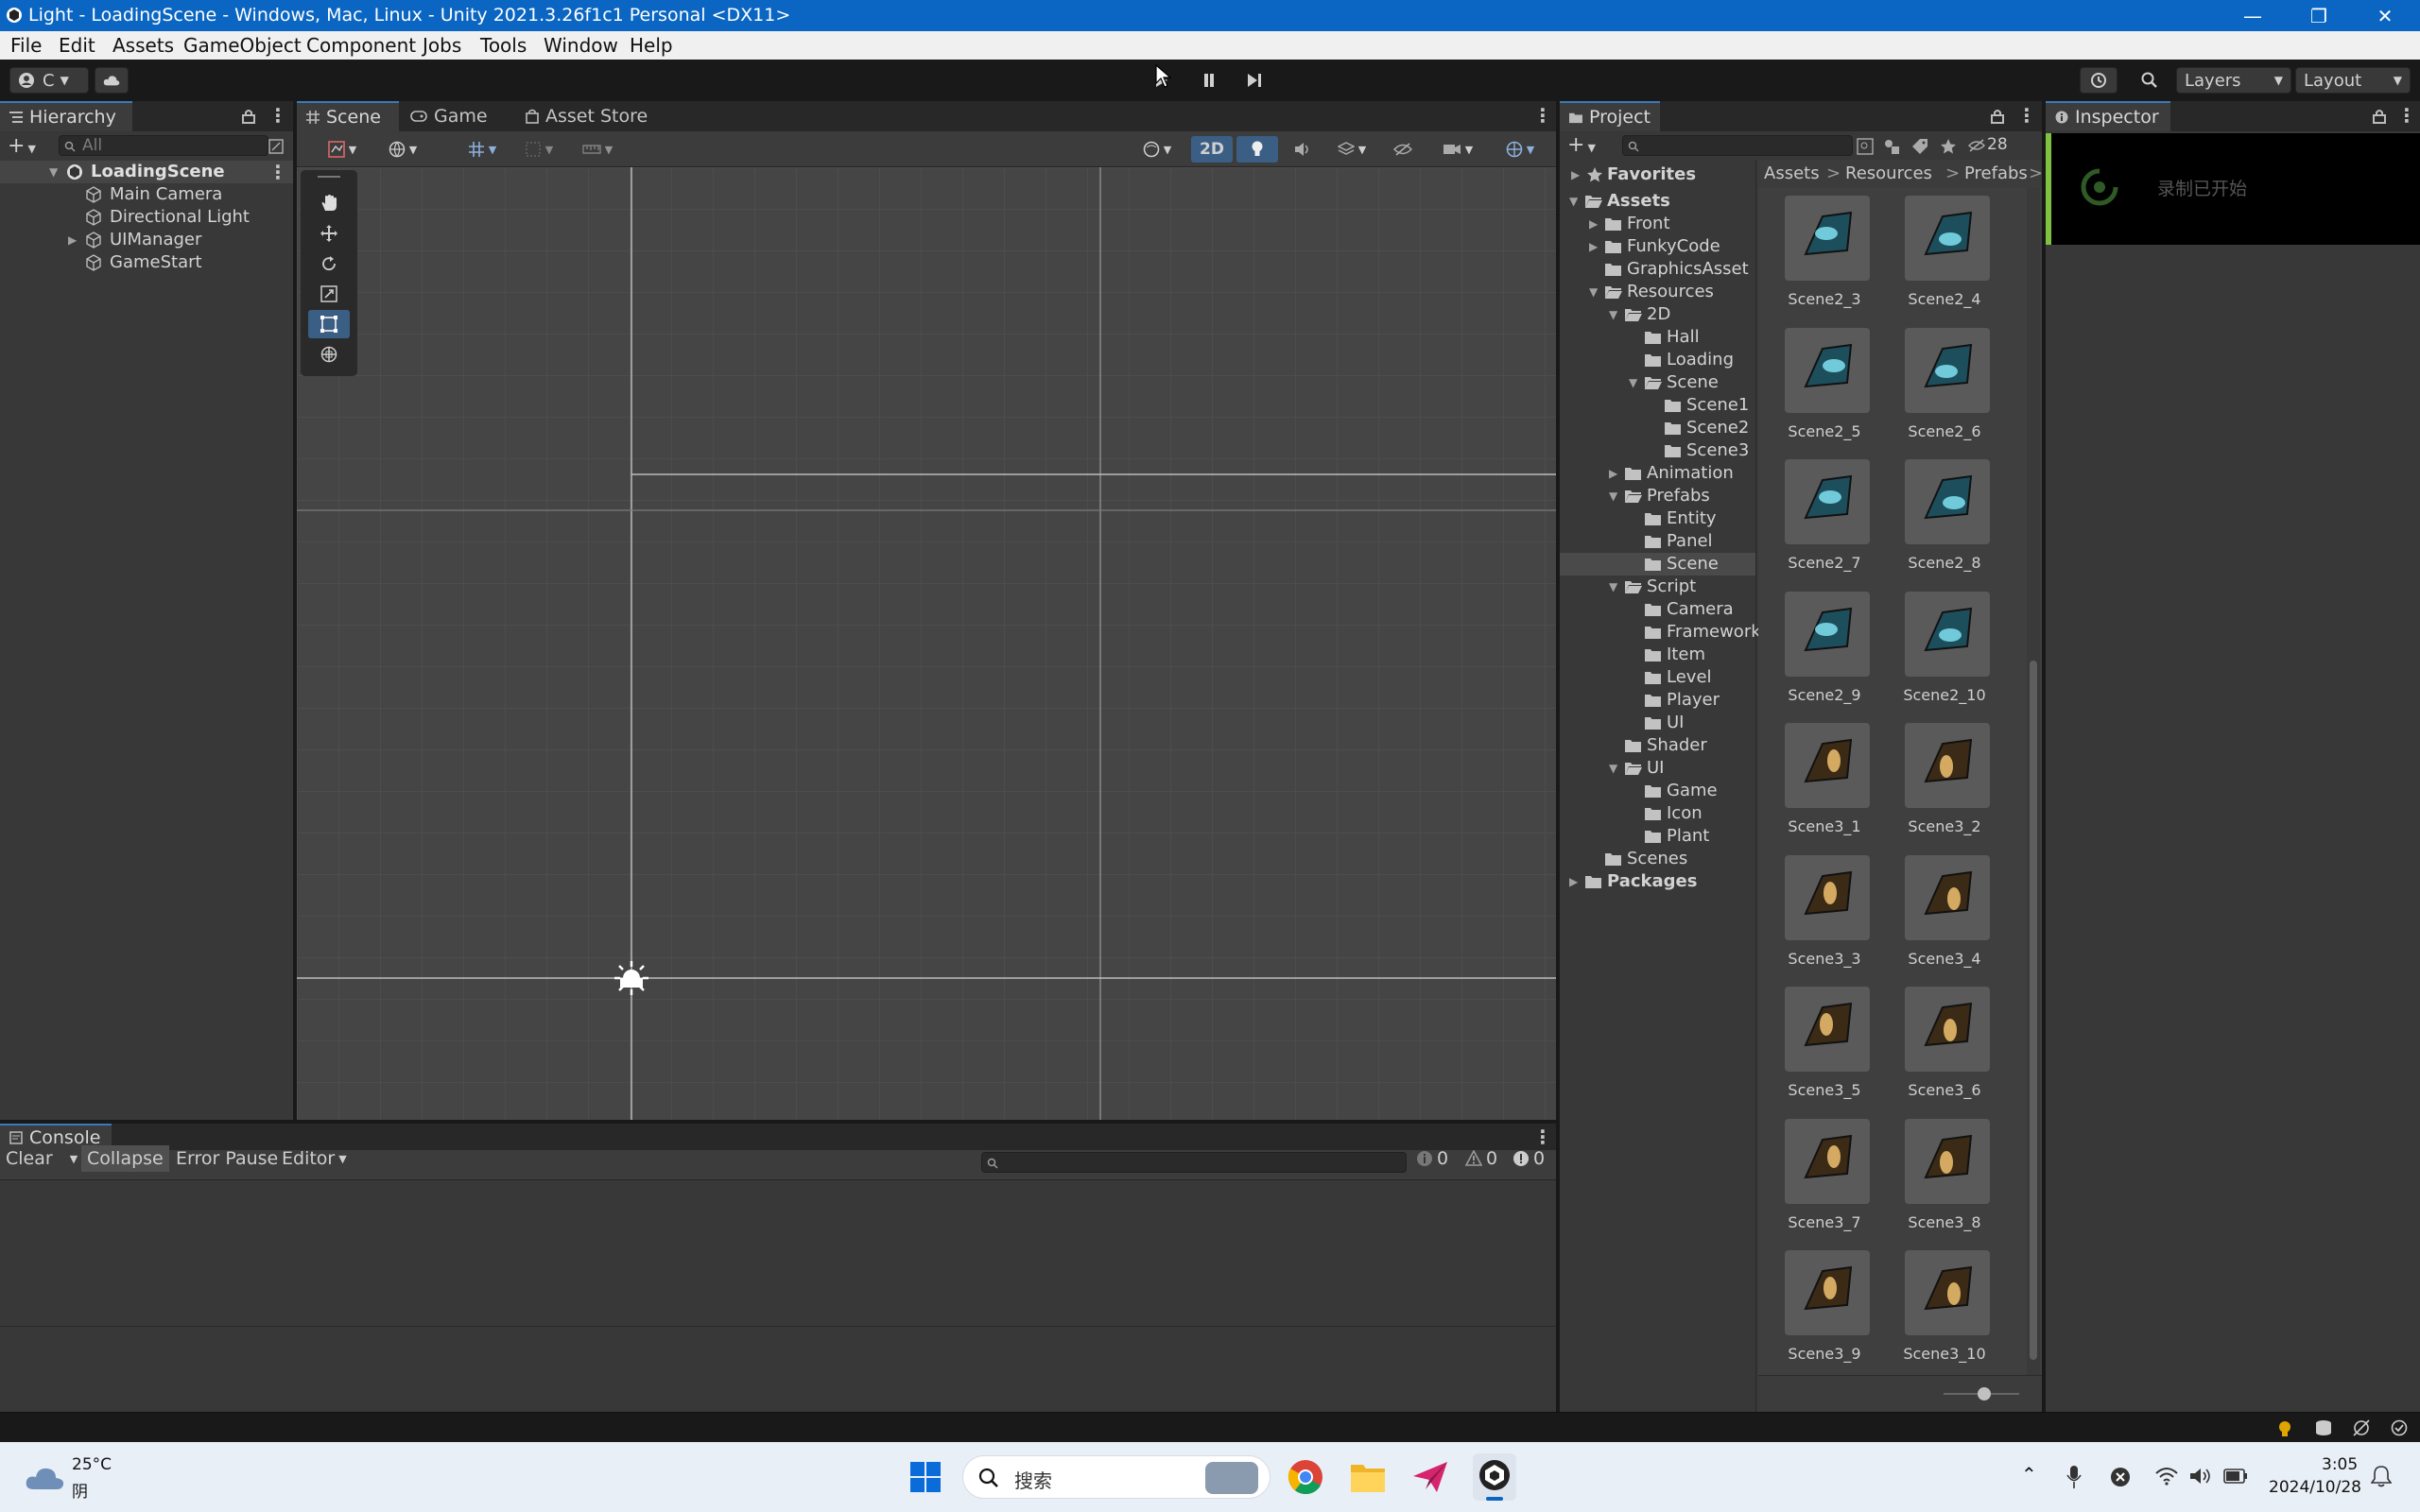 The width and height of the screenshot is (2420, 1512). Describe the element at coordinates (2166, 1476) in the screenshot. I see `wifi-icon` at that location.